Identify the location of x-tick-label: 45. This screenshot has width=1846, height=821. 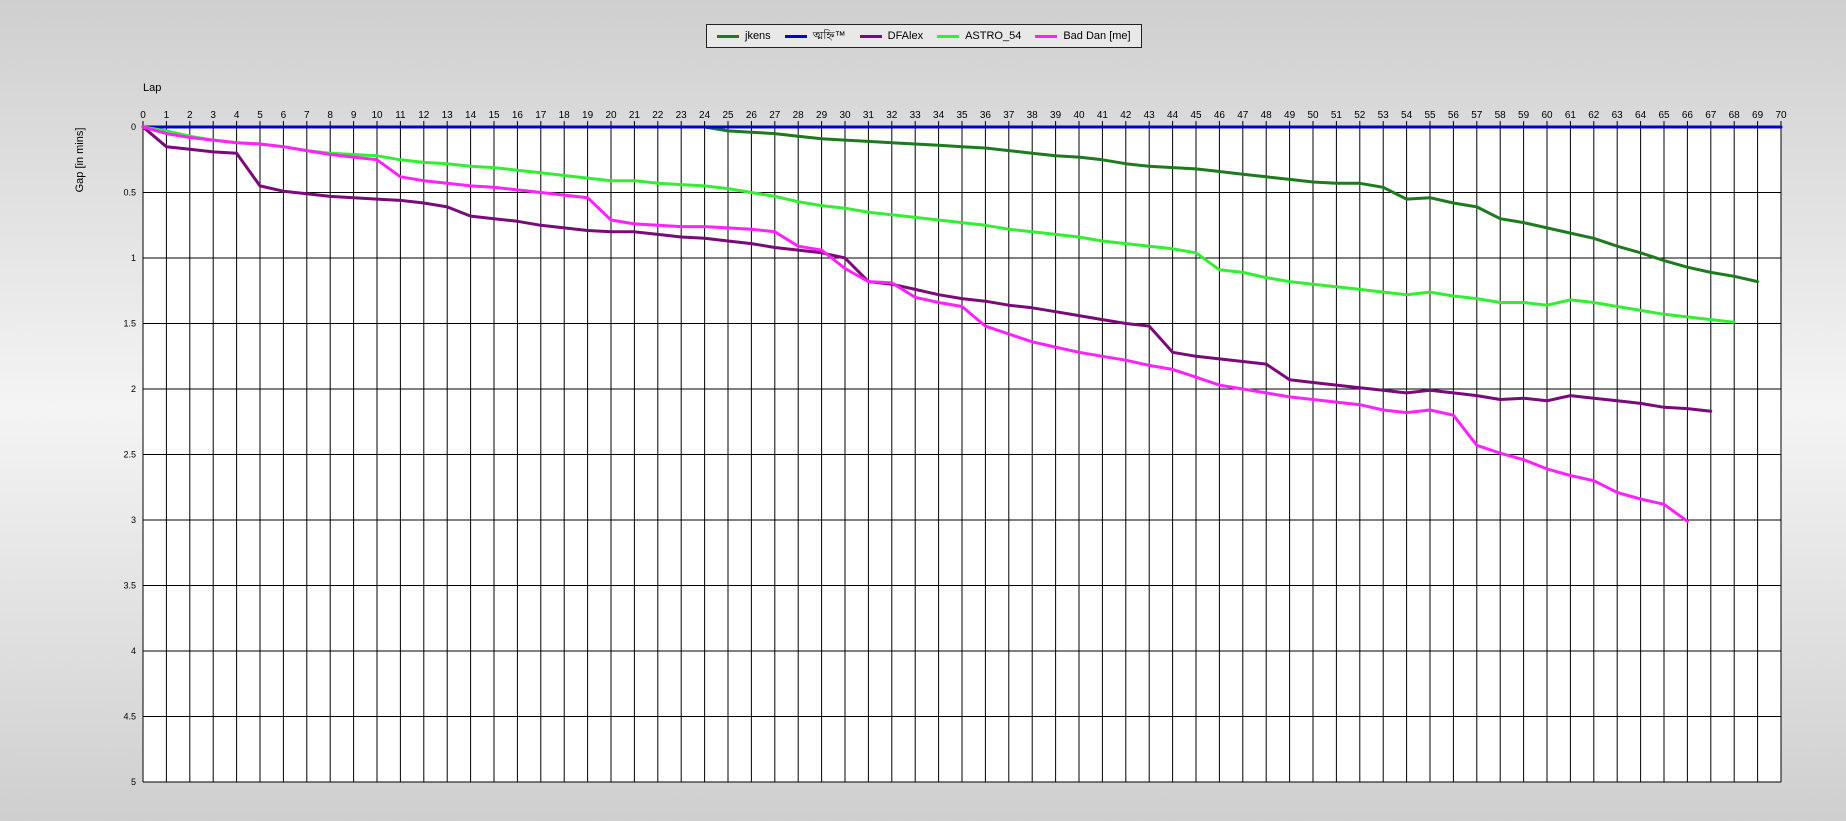
(1196, 115).